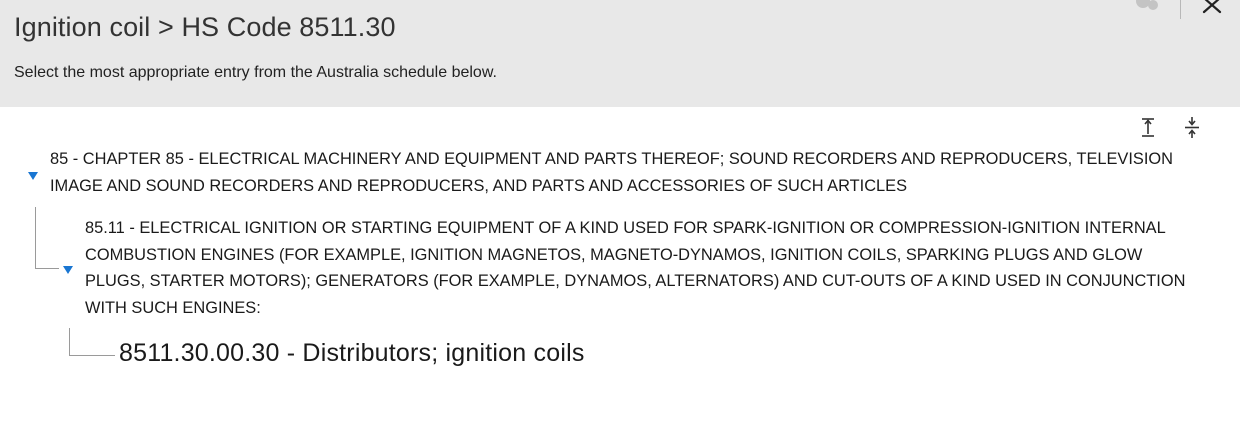  Describe the element at coordinates (1148, 128) in the screenshot. I see `expand-all-icon` at that location.